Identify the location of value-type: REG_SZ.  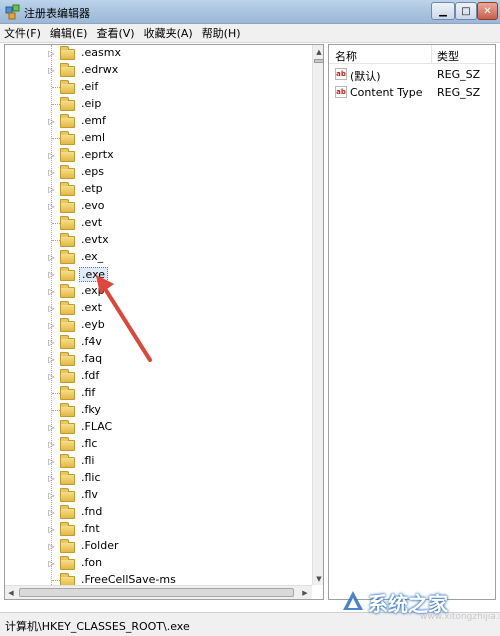
(459, 92).